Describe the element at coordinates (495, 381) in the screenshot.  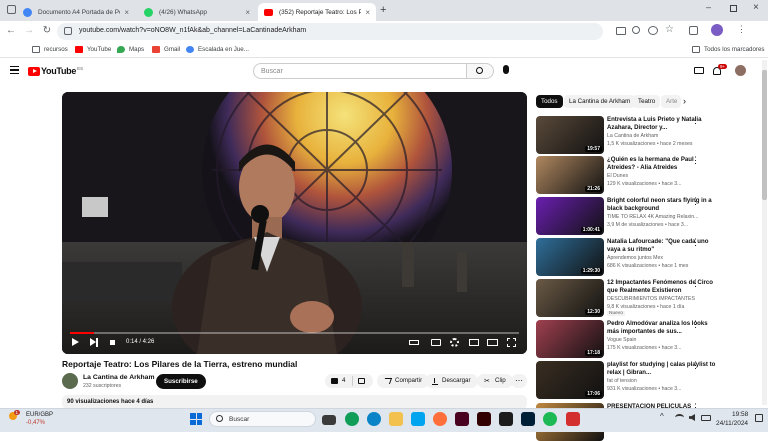
I see `clip-button: ✂ Clip` at that location.